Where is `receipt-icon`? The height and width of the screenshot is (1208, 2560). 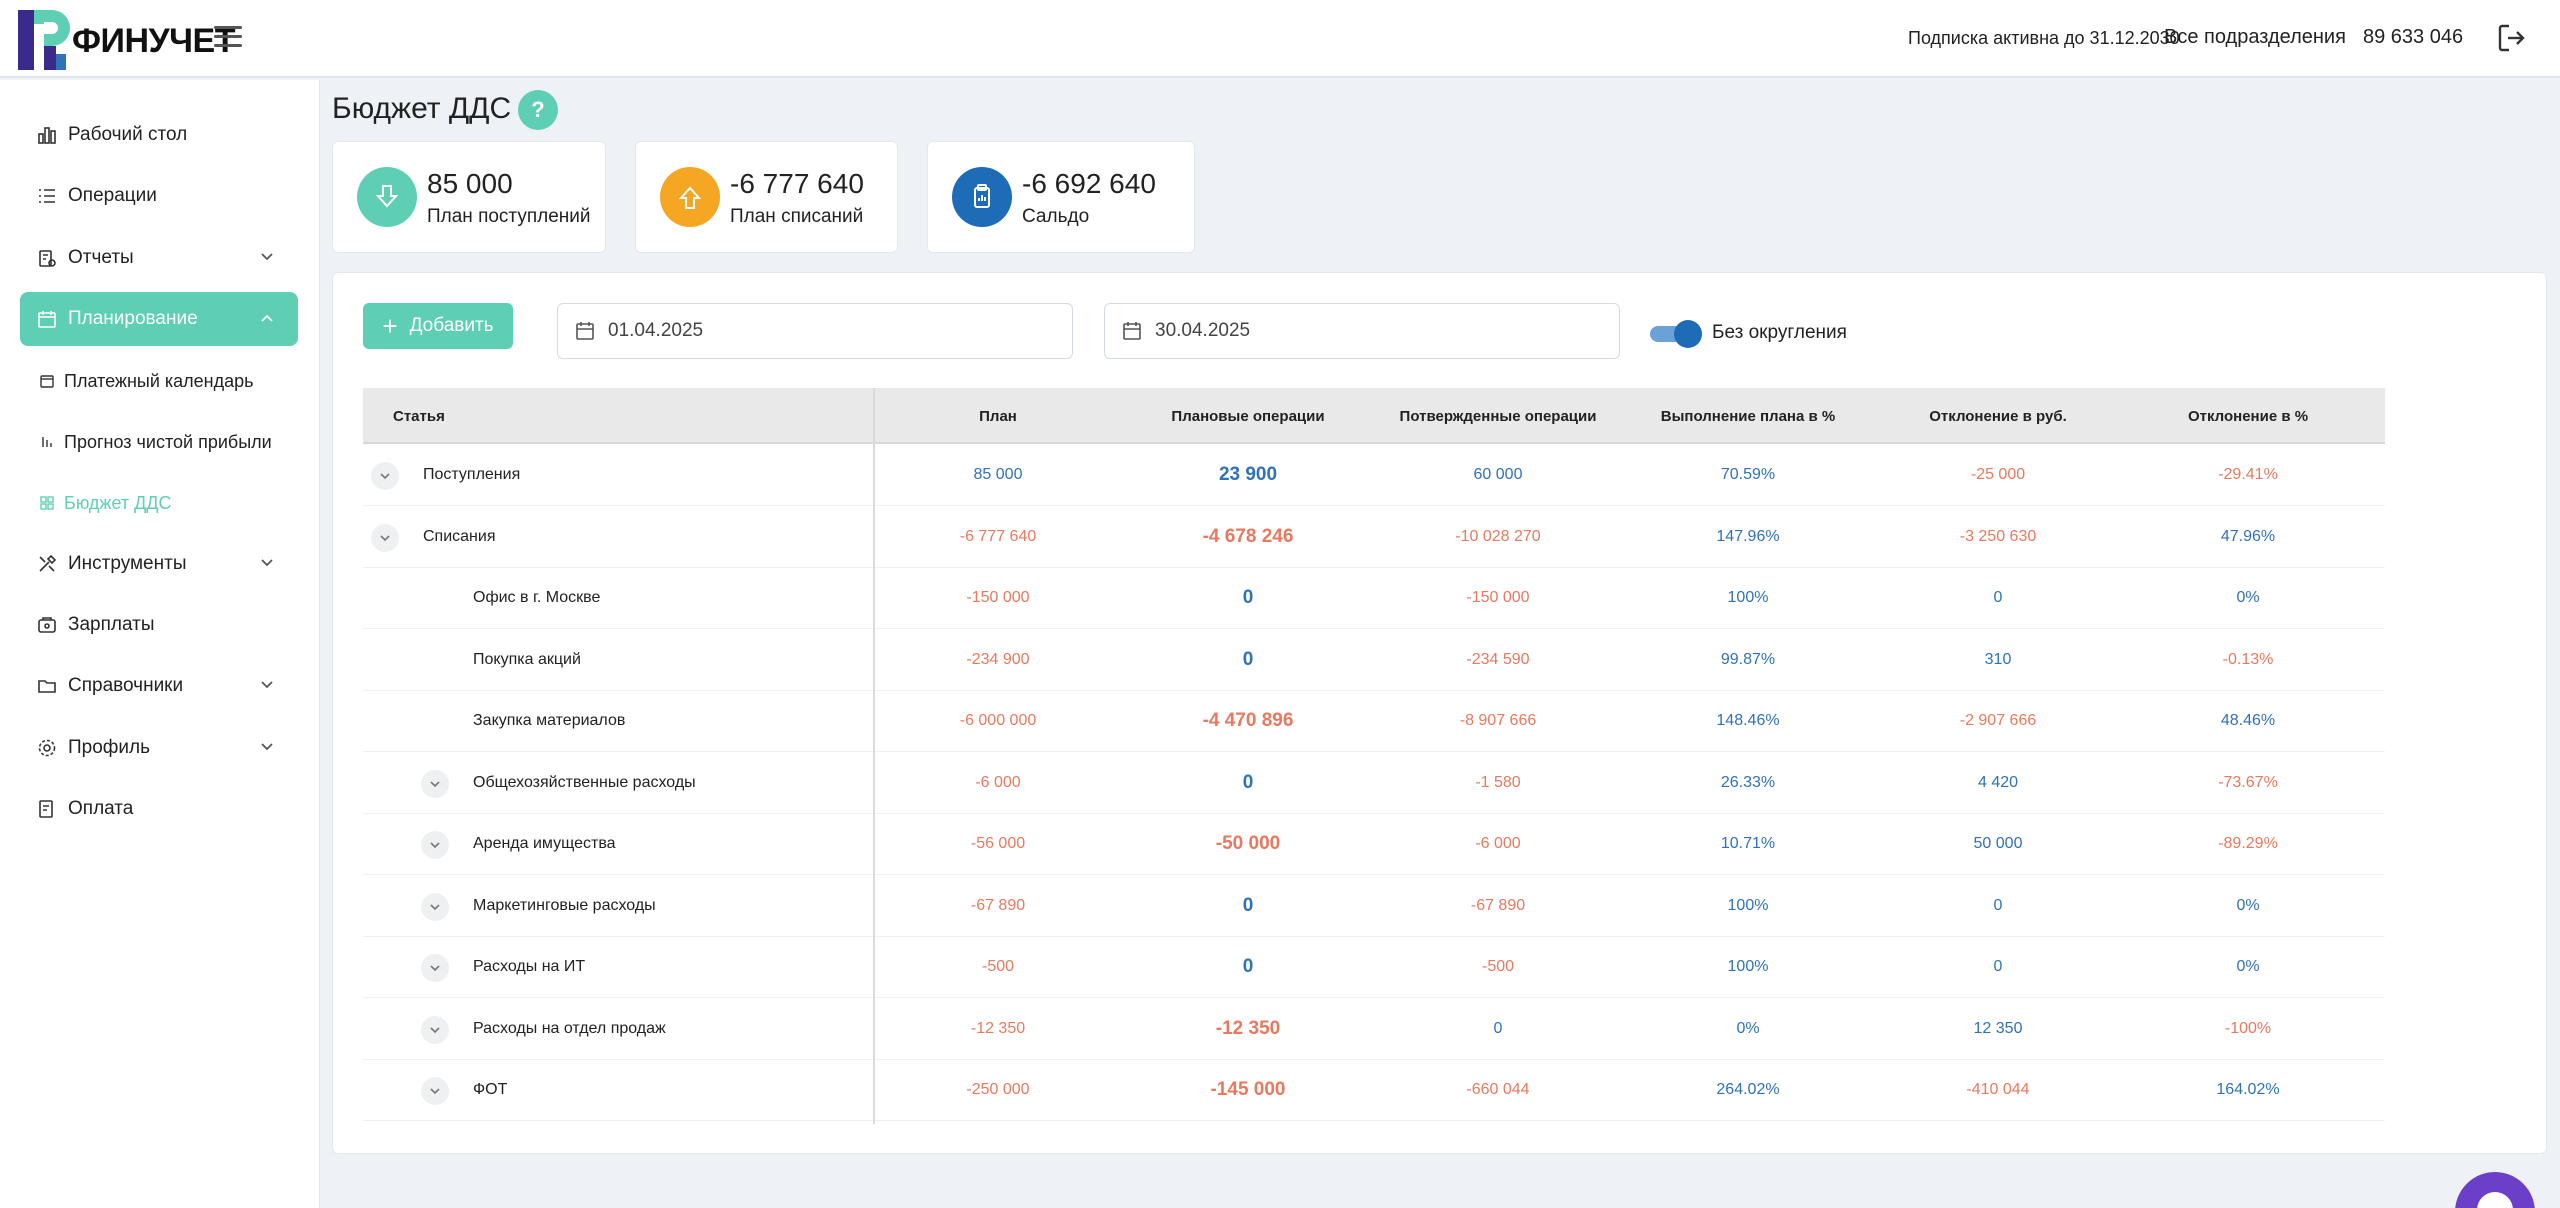
receipt-icon is located at coordinates (47, 809).